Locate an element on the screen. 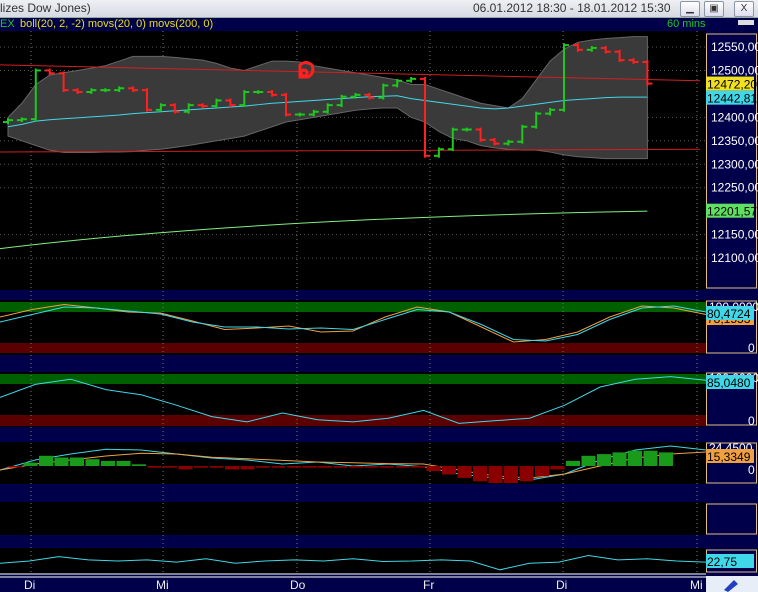 The image size is (758, 592). price-tick: 12550,00 is located at coordinates (734, 47).